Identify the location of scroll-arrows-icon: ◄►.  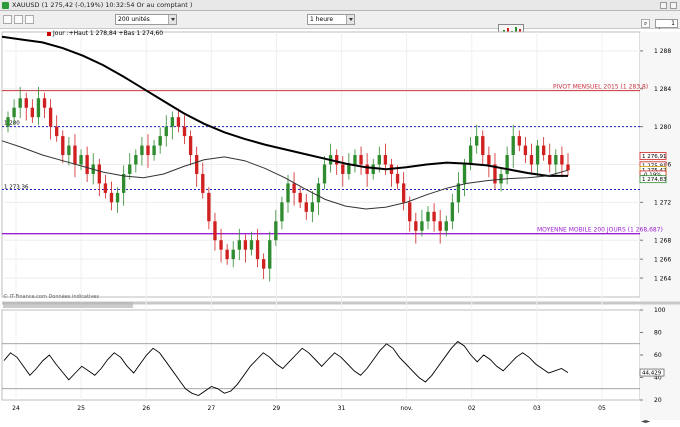
(645, 421).